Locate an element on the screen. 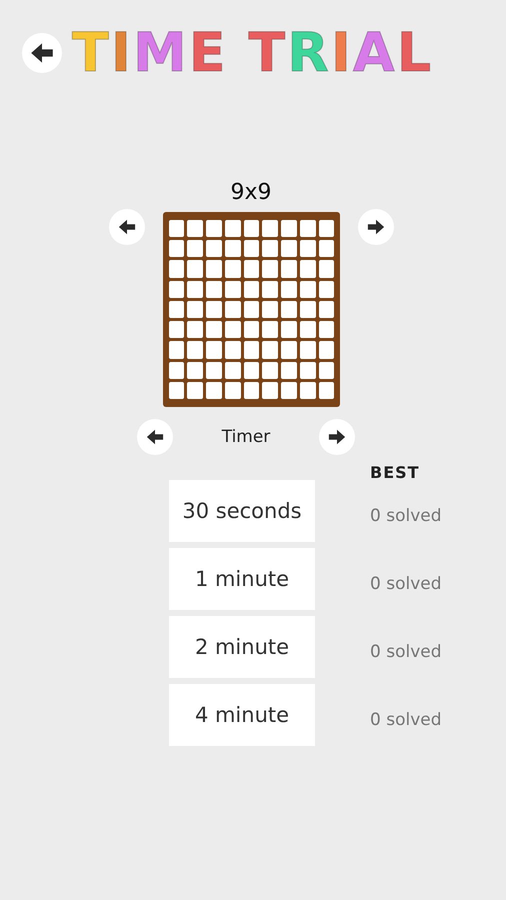 The height and width of the screenshot is (900, 506). previous-size-button is located at coordinates (126, 227).